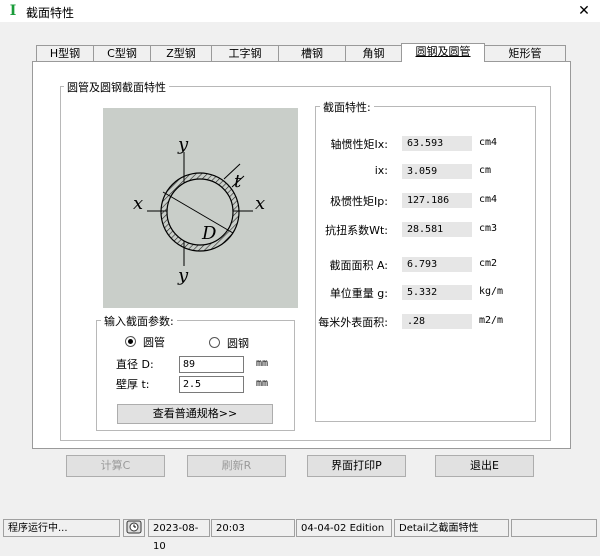 Image resolution: width=600 pixels, height=556 pixels. Describe the element at coordinates (491, 291) in the screenshot. I see `prop-unit-weight: kg/m` at that location.